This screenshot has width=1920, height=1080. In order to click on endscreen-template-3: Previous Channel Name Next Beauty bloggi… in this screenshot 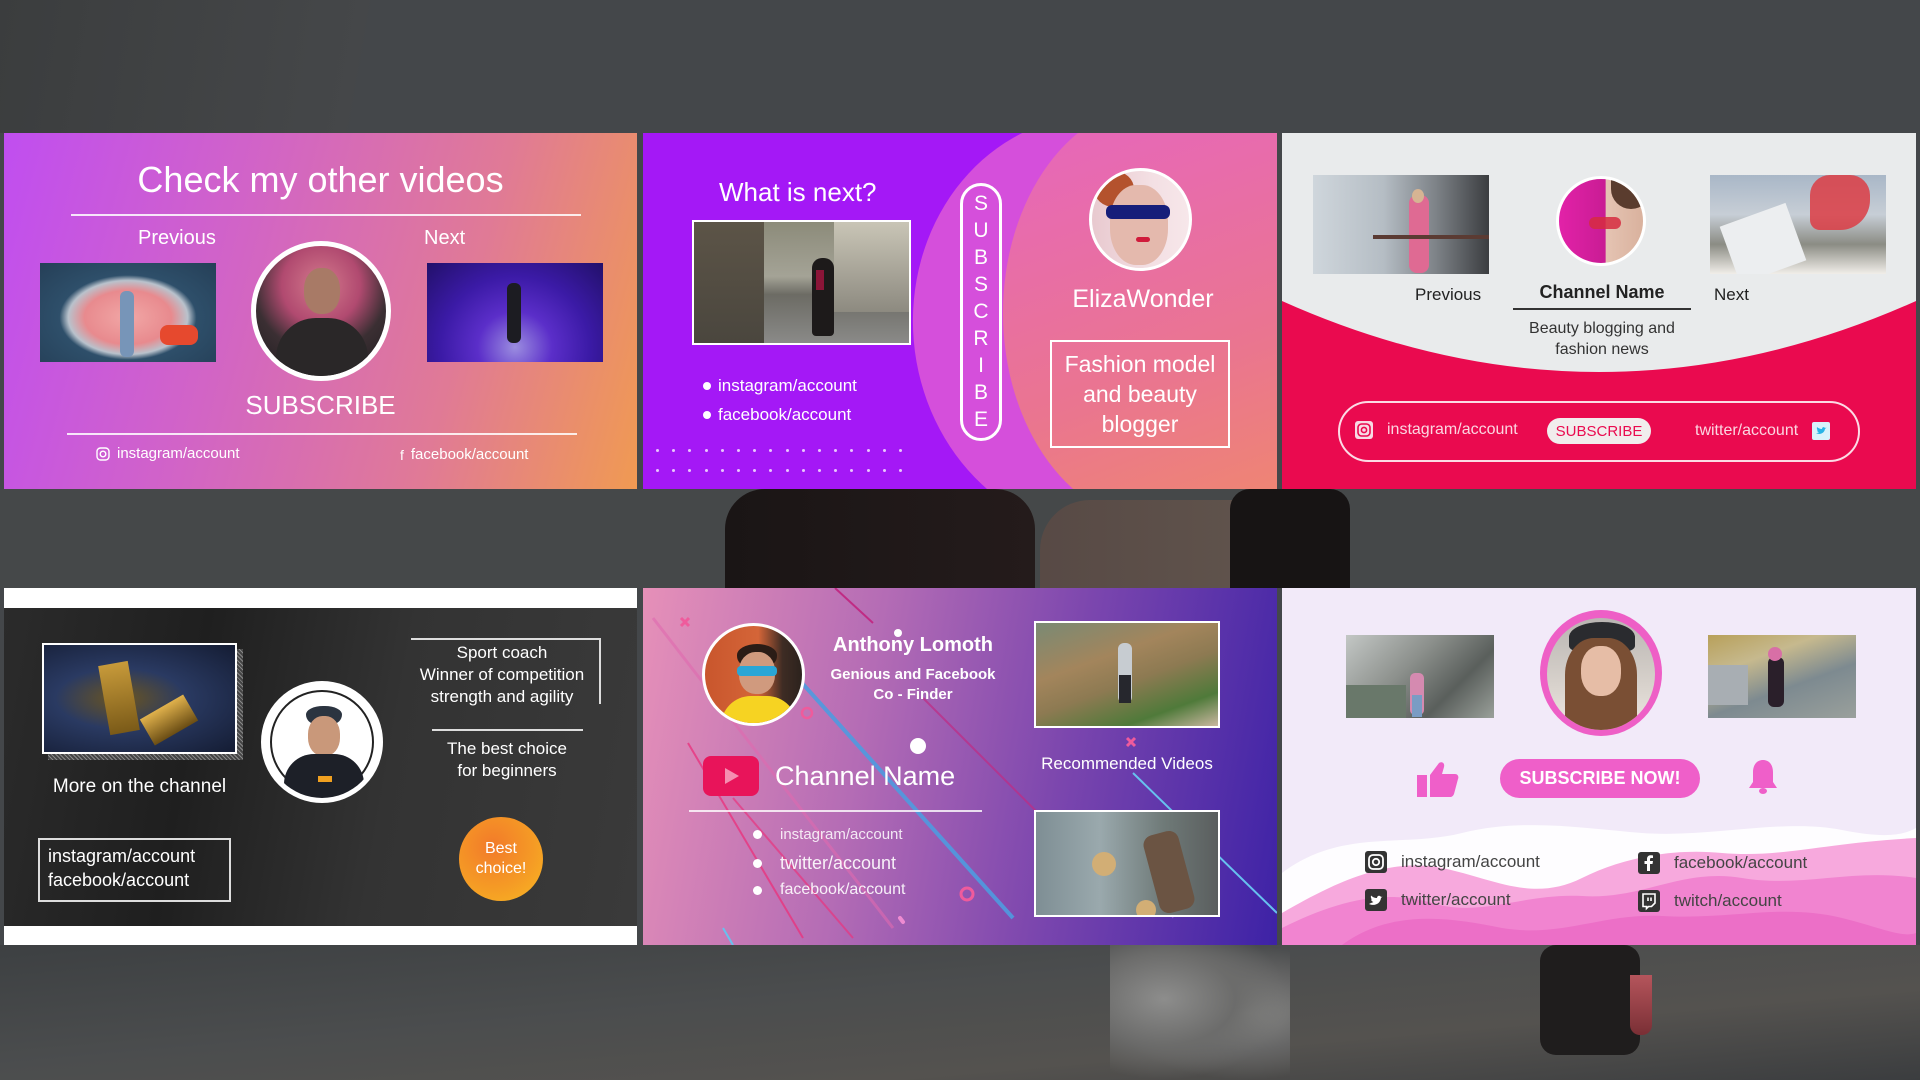, I will do `click(1599, 311)`.